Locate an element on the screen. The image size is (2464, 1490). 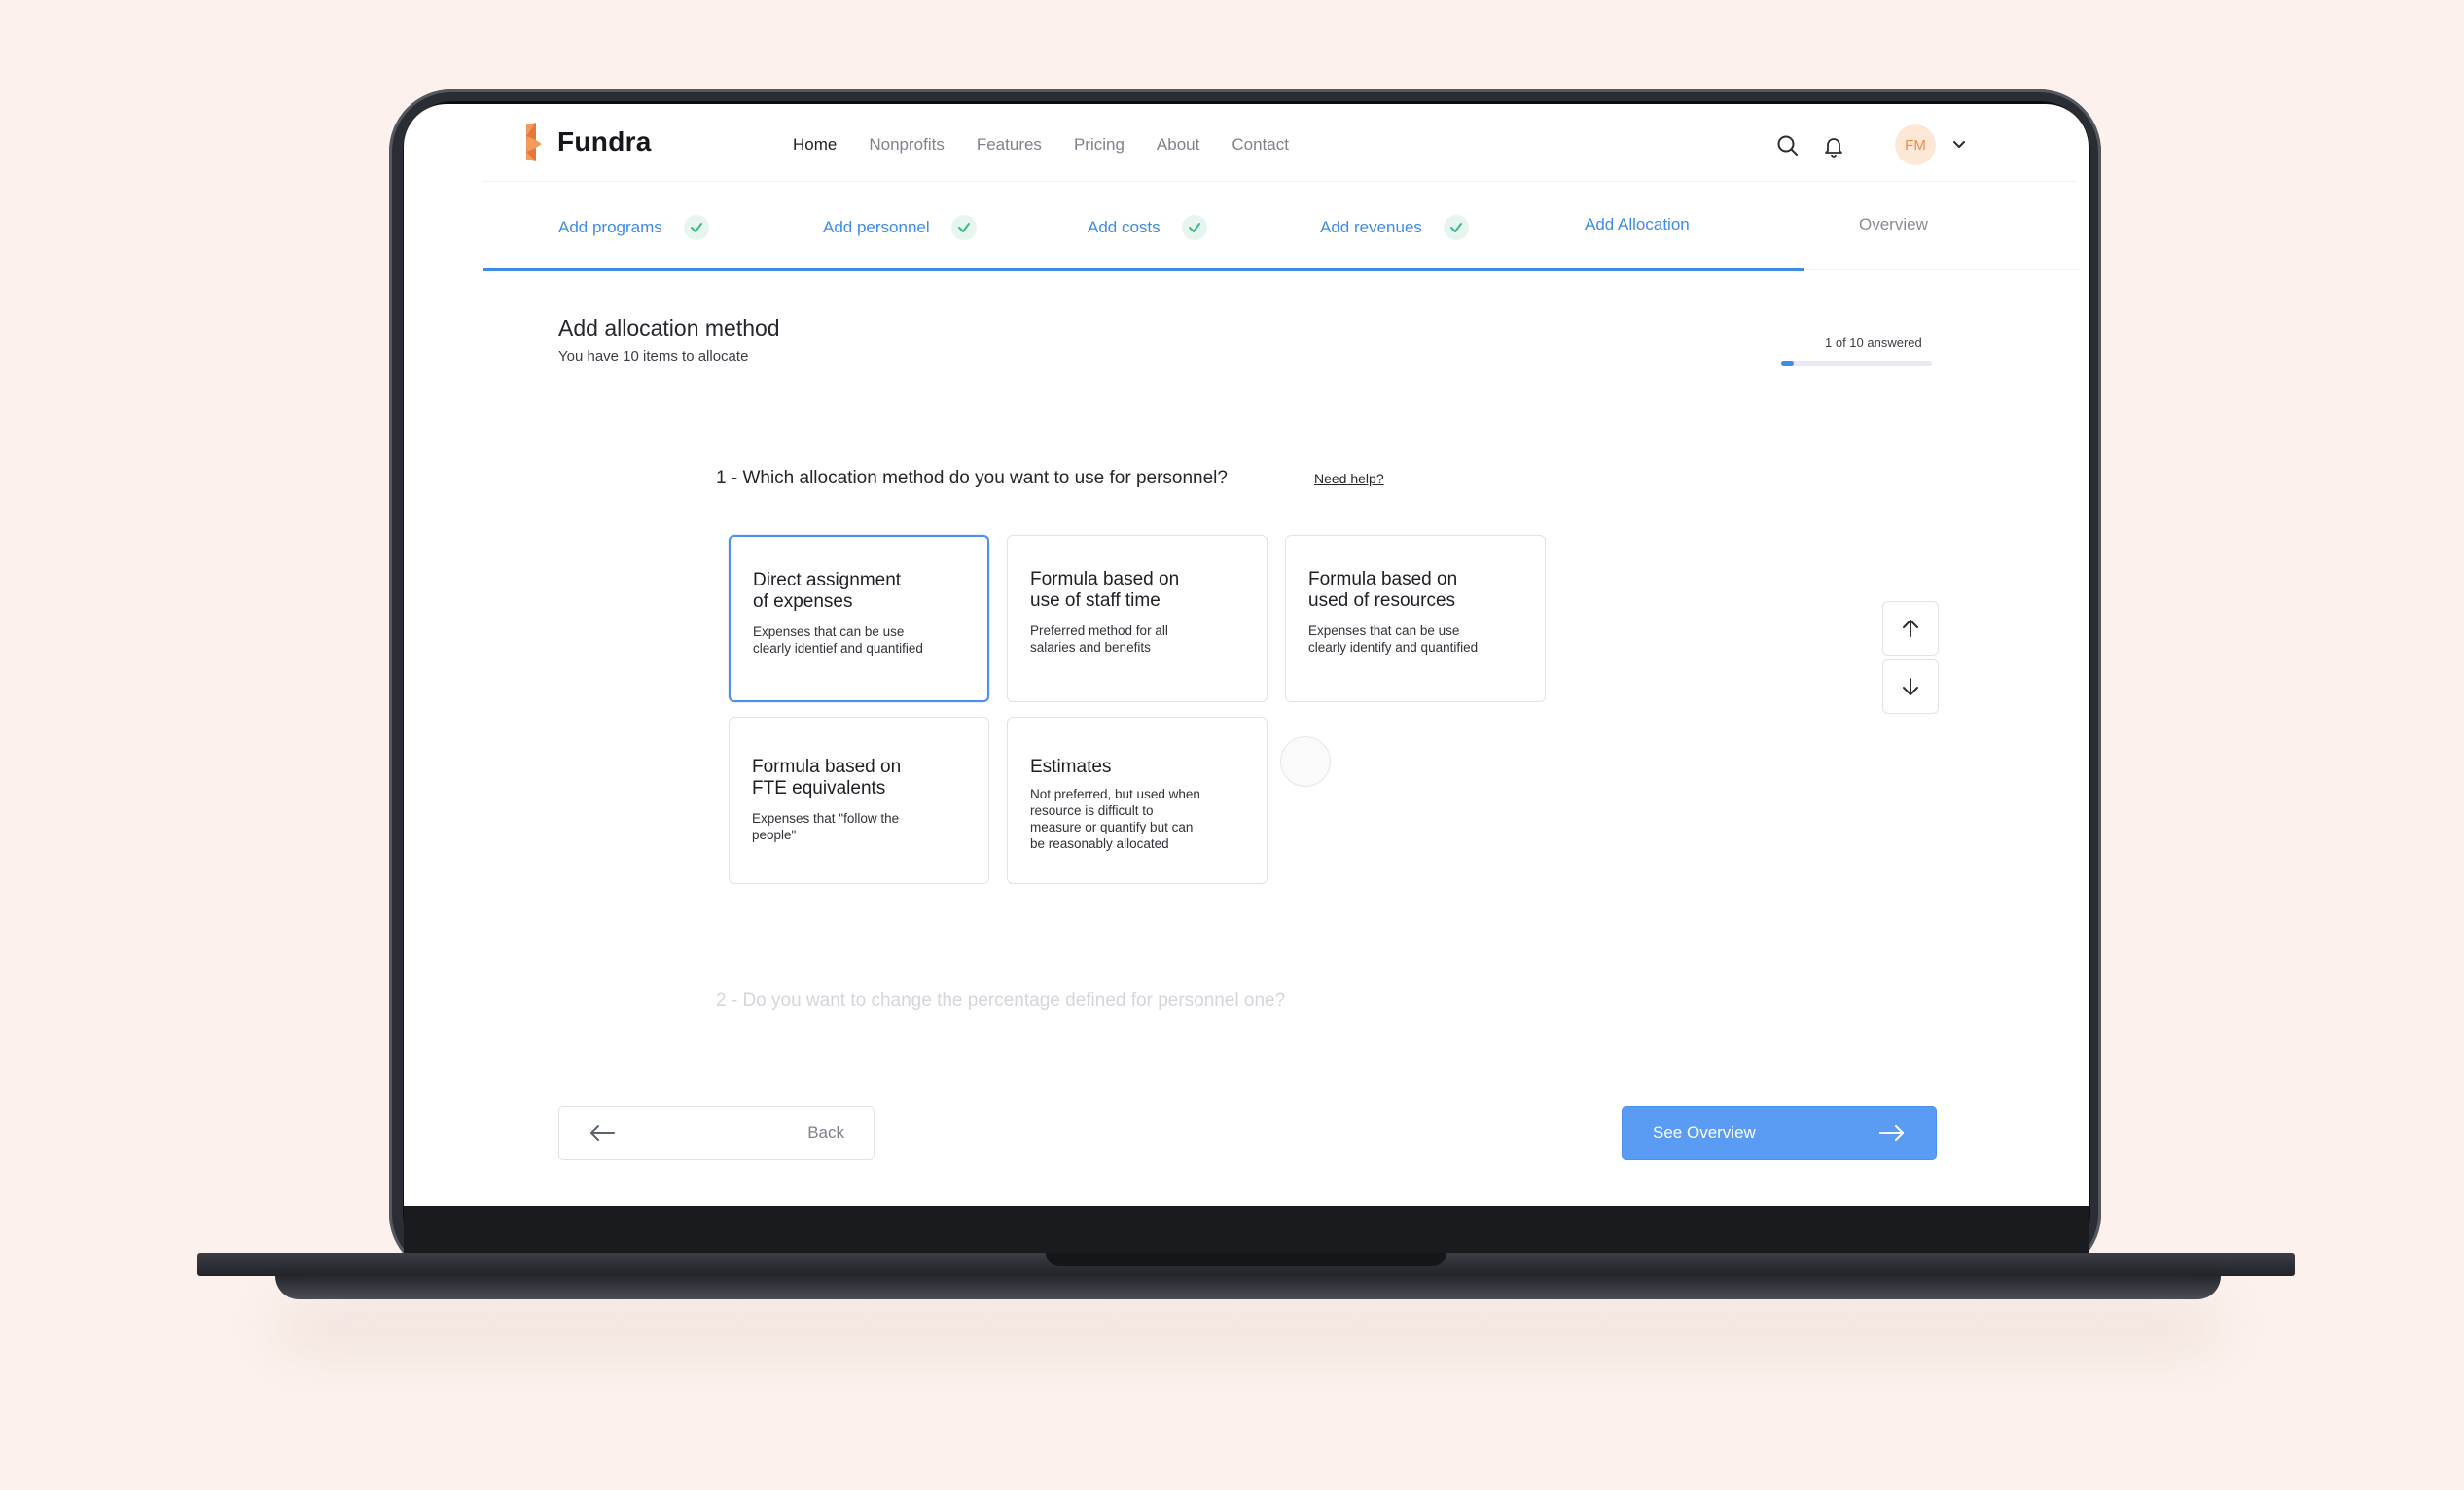
answered-progress-fill is located at coordinates (1787, 363).